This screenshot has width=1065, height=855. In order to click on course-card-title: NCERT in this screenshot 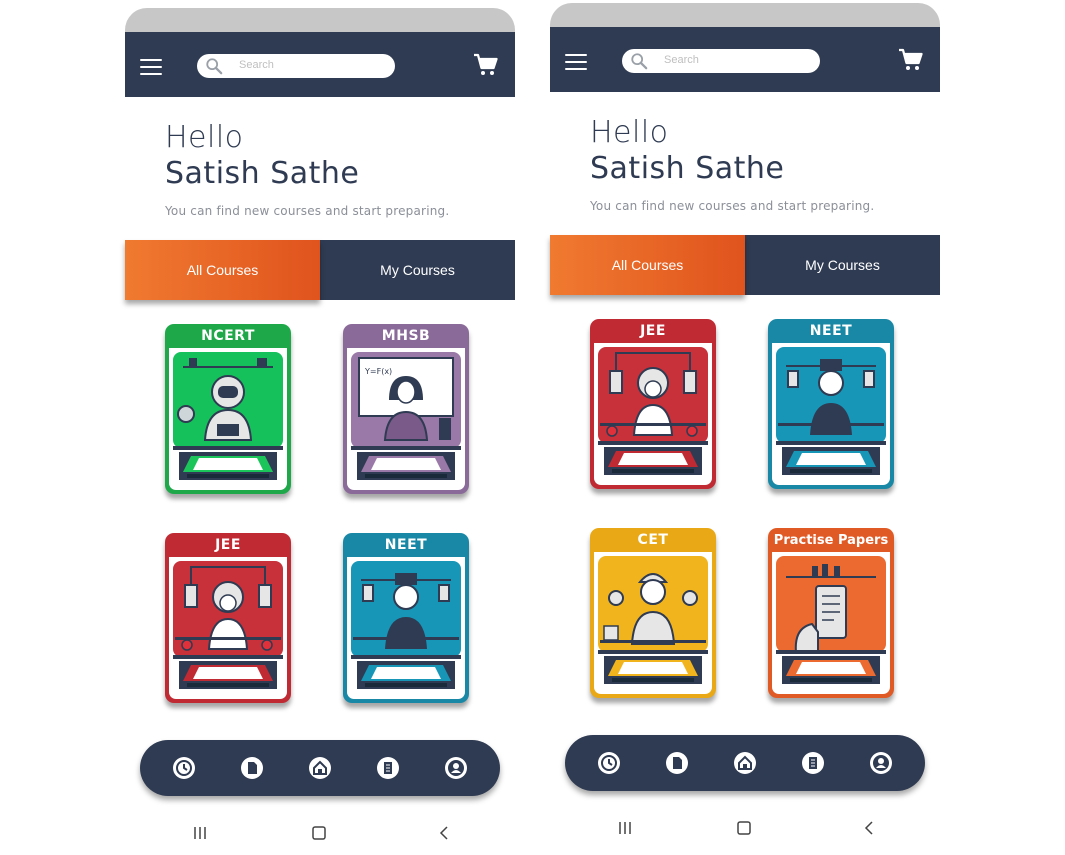, I will do `click(228, 336)`.